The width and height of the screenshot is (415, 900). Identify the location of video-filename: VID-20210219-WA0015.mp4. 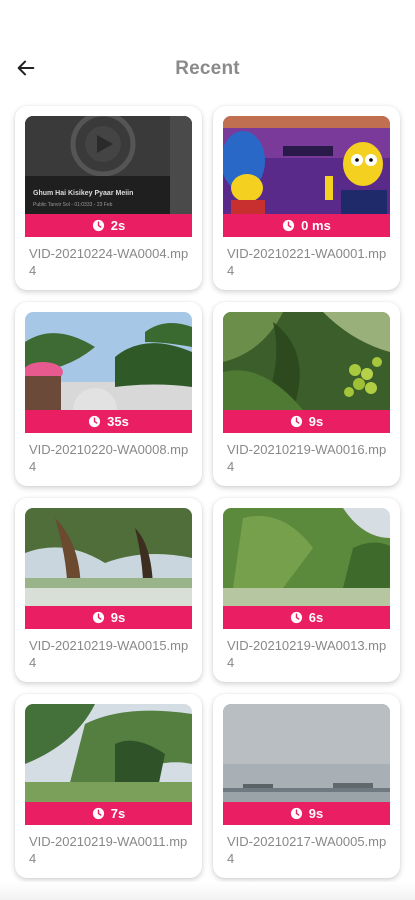
(109, 654).